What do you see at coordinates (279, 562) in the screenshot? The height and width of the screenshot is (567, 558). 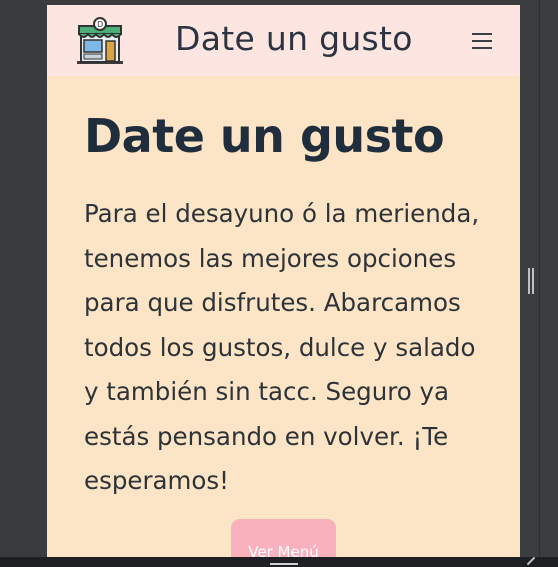 I see `bottom-bar` at bounding box center [279, 562].